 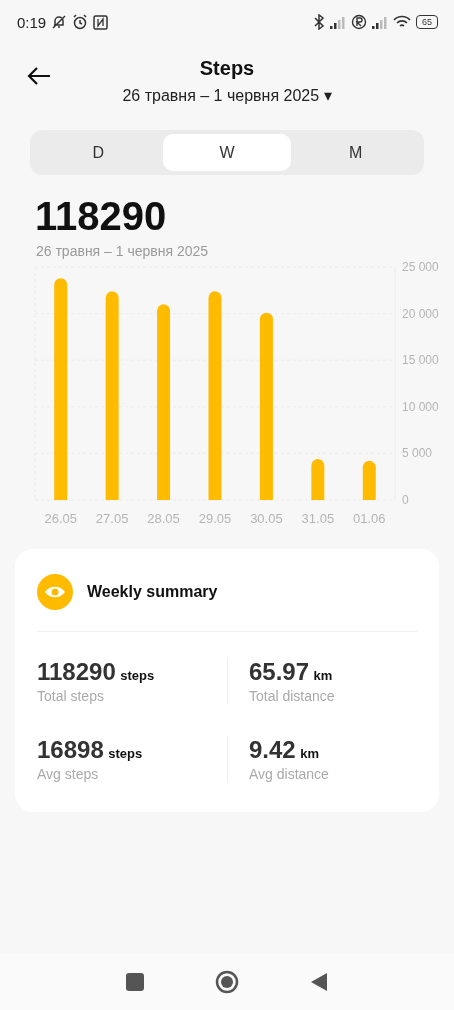 I want to click on y-axis-label: 5 000, so click(x=417, y=453).